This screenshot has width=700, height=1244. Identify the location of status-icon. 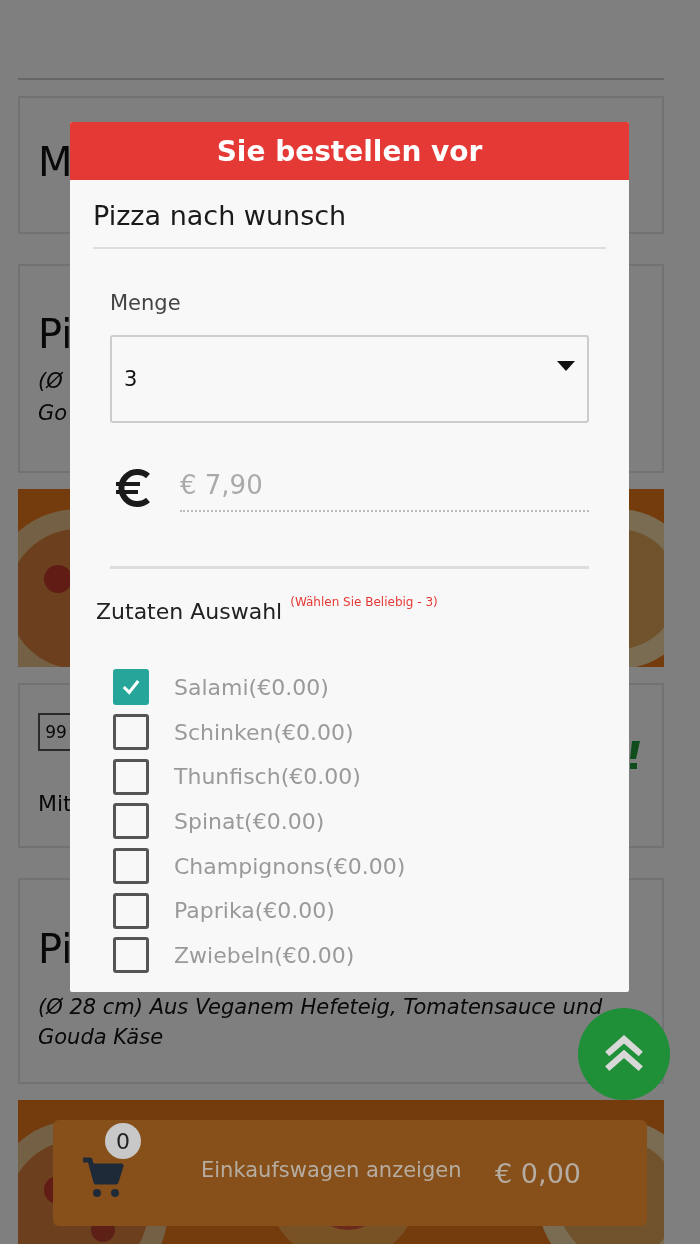
(634, 756).